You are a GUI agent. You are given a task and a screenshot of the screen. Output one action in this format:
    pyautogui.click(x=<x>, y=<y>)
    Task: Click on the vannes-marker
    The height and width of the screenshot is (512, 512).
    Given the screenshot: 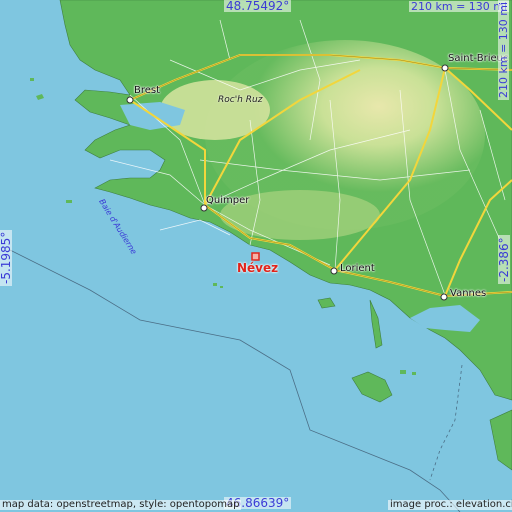 What is the action you would take?
    pyautogui.click(x=444, y=297)
    